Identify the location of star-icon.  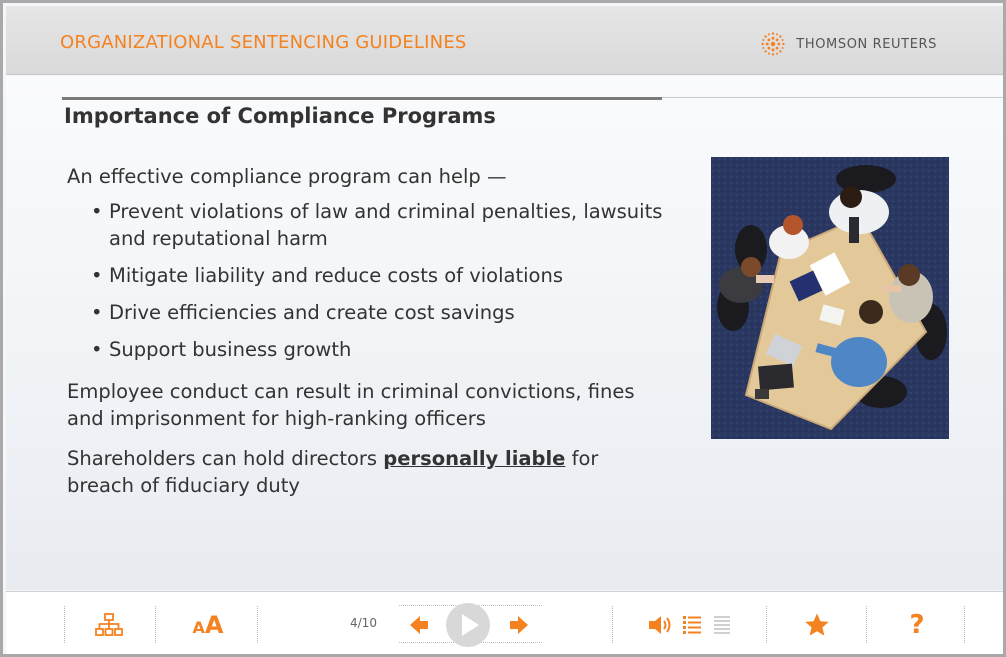
(817, 624).